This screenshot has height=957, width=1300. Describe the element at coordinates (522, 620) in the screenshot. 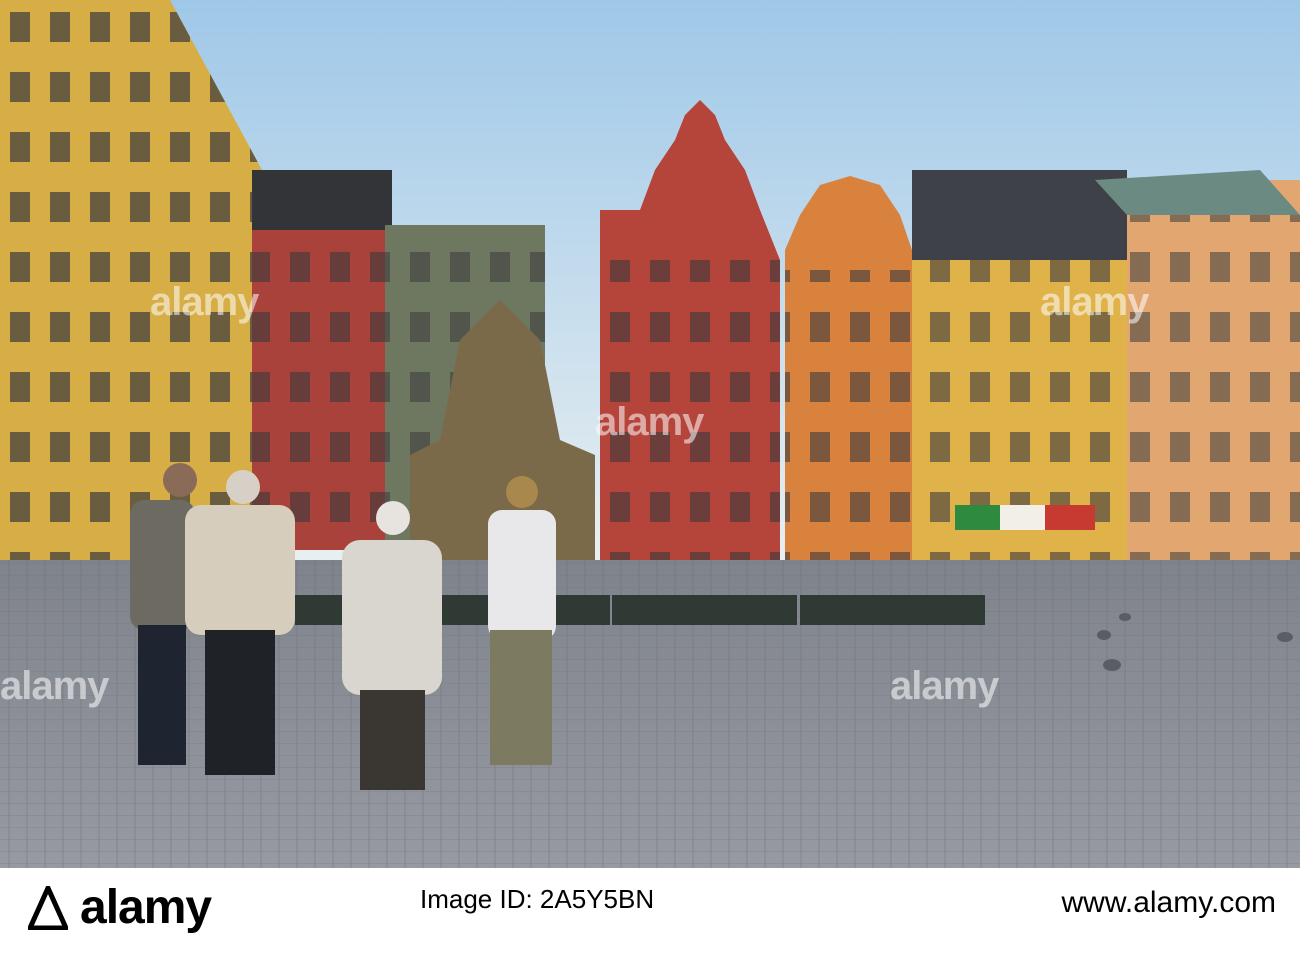

I see `woman-white-top` at that location.